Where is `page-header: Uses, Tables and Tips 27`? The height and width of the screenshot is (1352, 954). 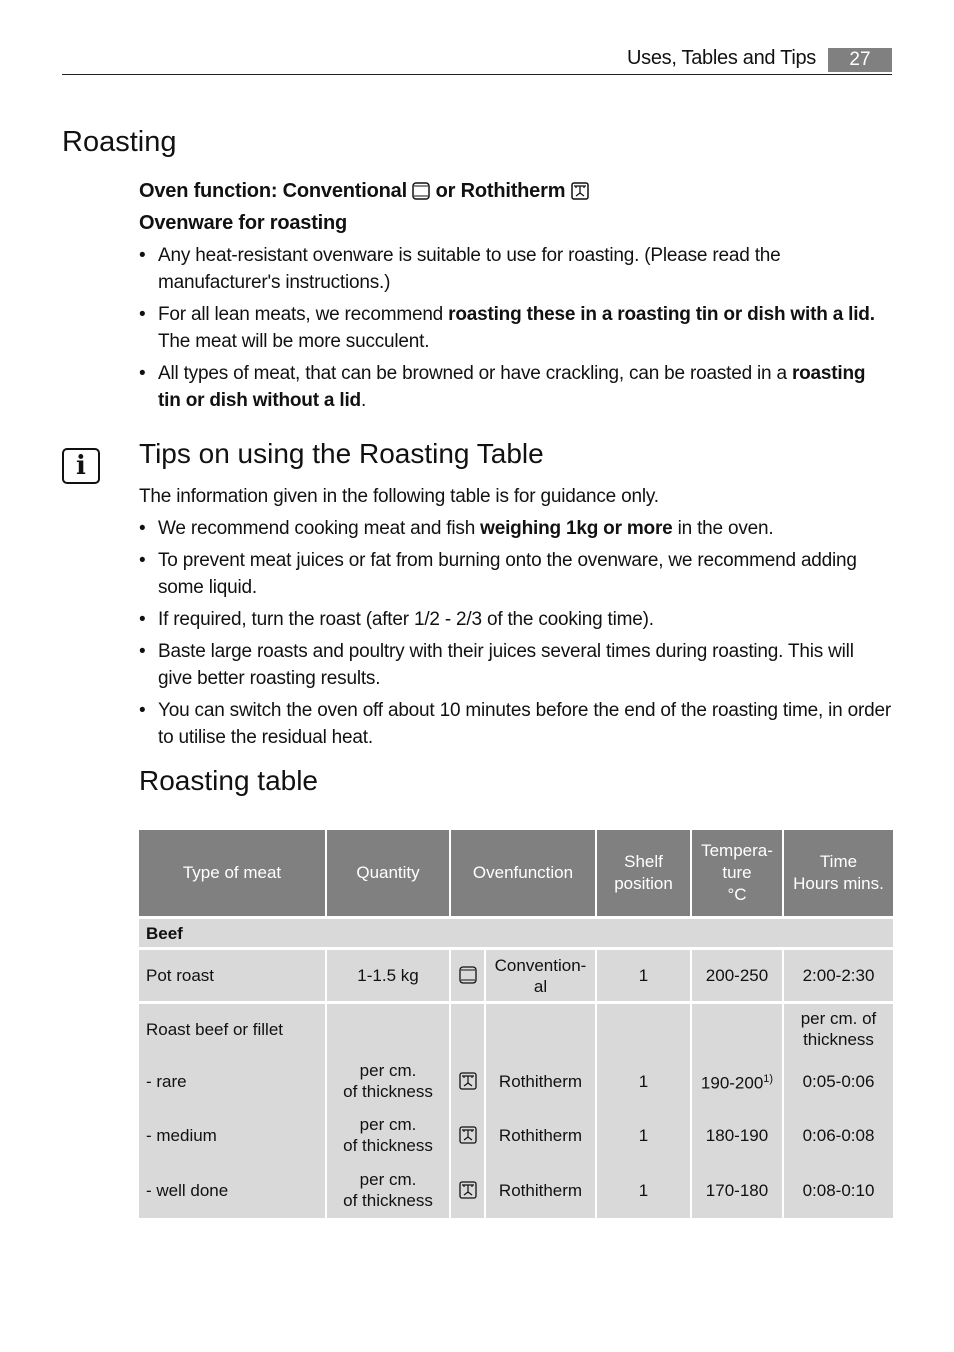
page-header: Uses, Tables and Tips 27 is located at coordinates (477, 60).